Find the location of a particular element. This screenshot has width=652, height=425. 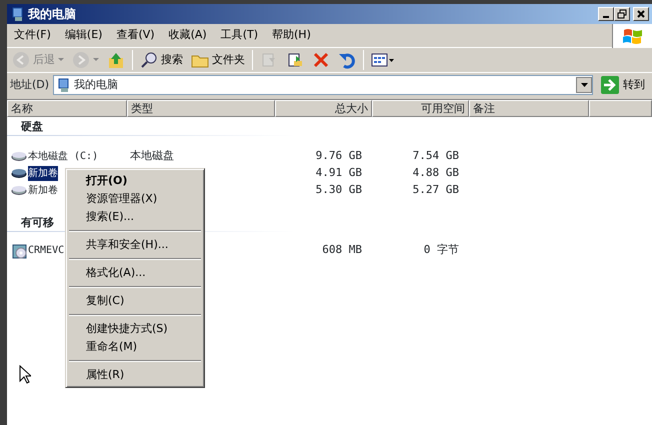

address-text: 我的电脑 is located at coordinates (96, 84).